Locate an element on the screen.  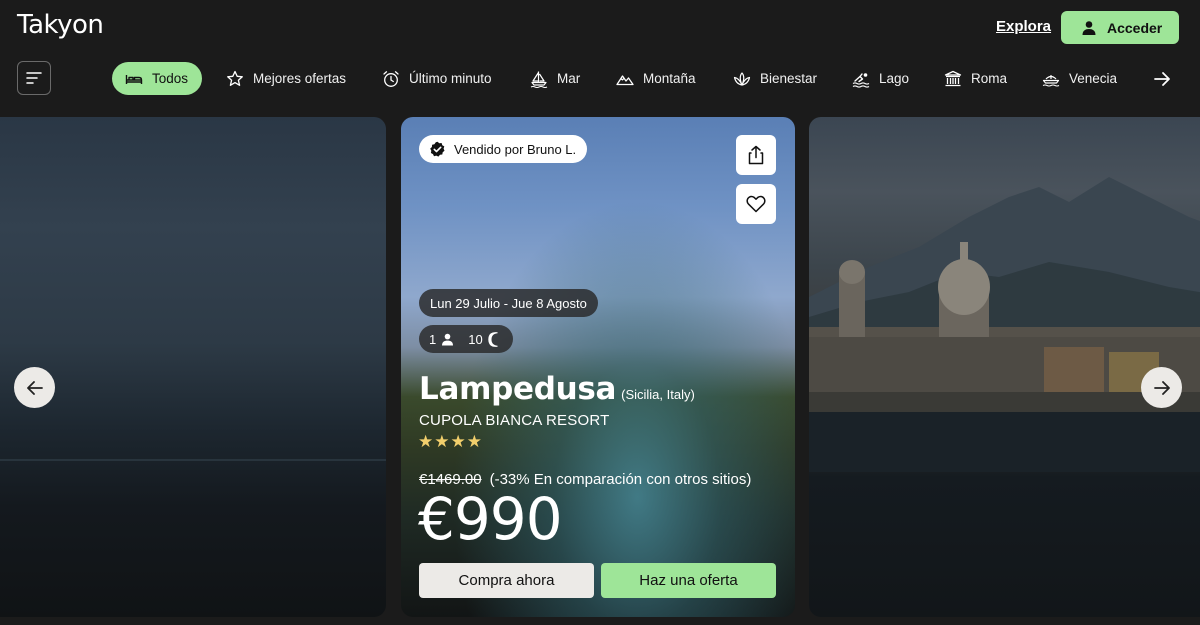
bed-icon is located at coordinates (134, 79).